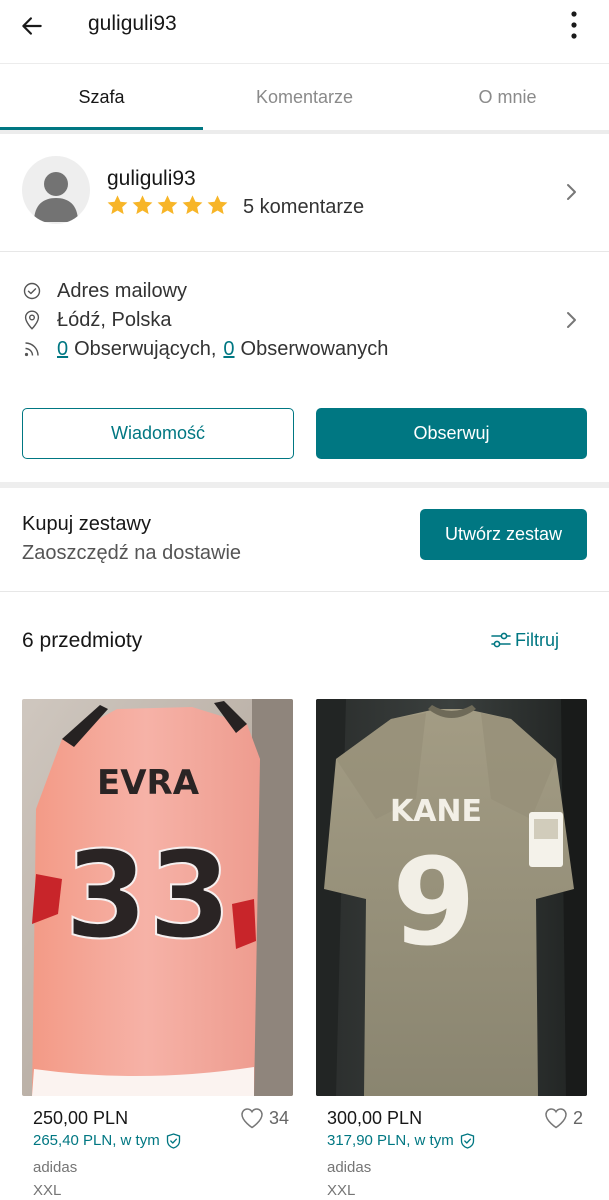 The height and width of the screenshot is (1200, 609). What do you see at coordinates (507, 97) in the screenshot?
I see `tab-o-mnie: O mnie` at bounding box center [507, 97].